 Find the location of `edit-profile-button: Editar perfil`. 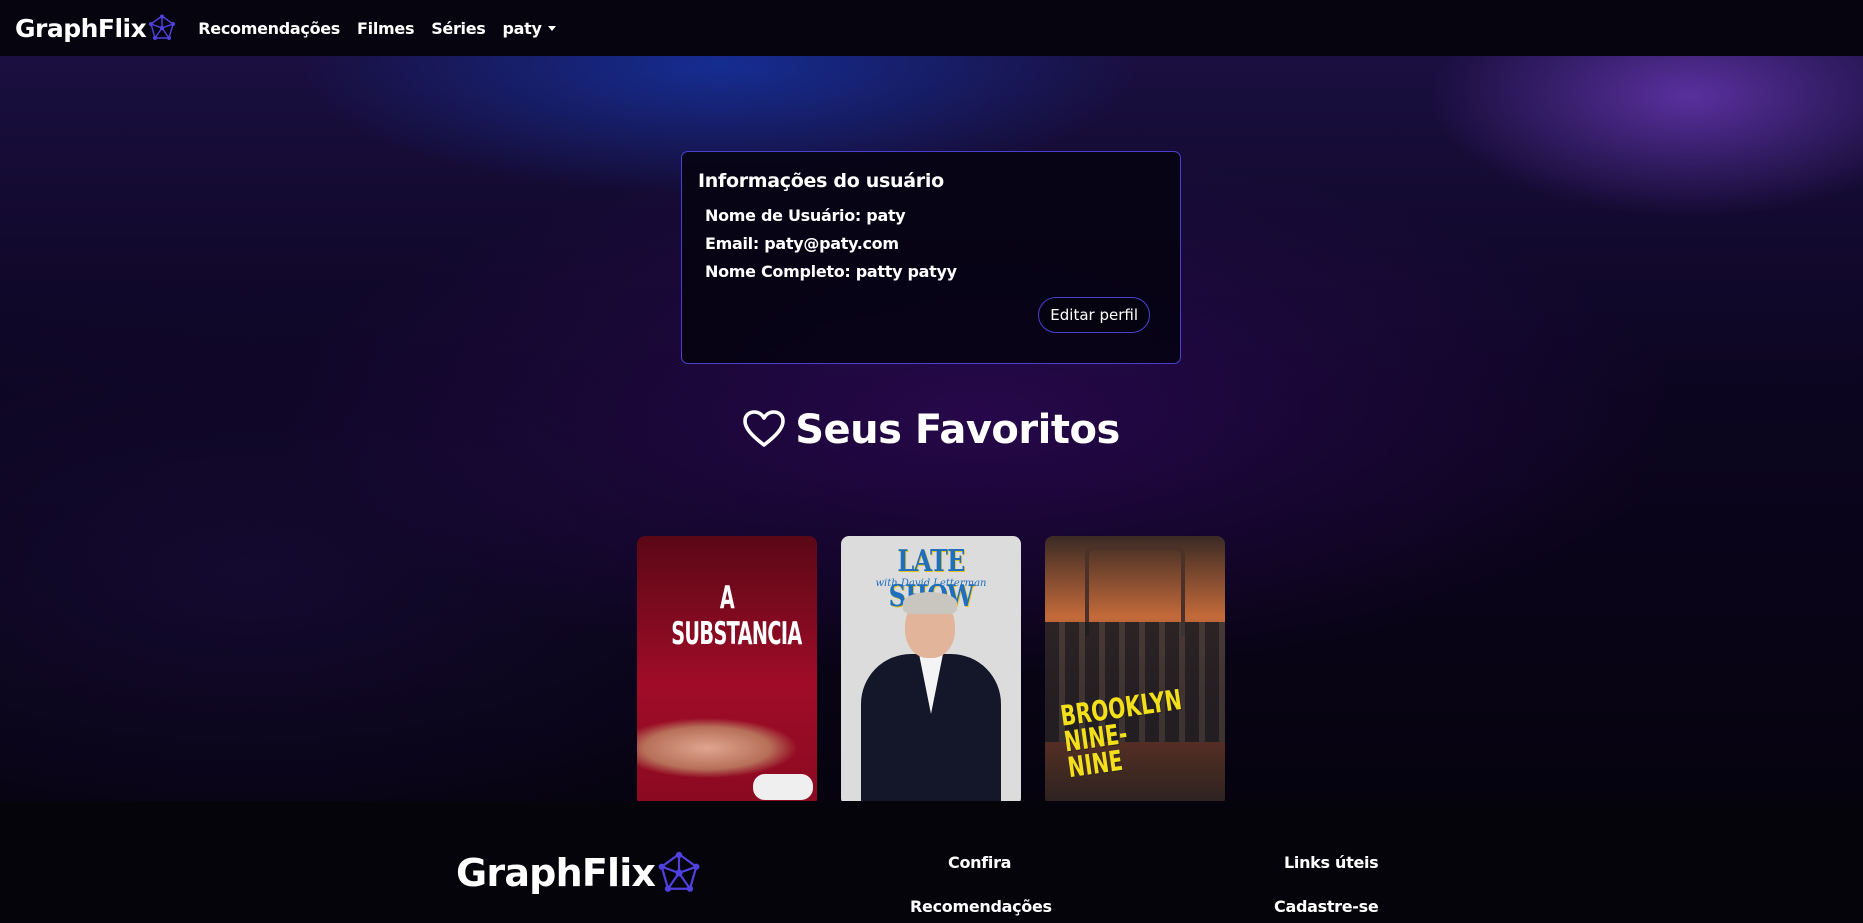

edit-profile-button: Editar perfil is located at coordinates (1094, 315).